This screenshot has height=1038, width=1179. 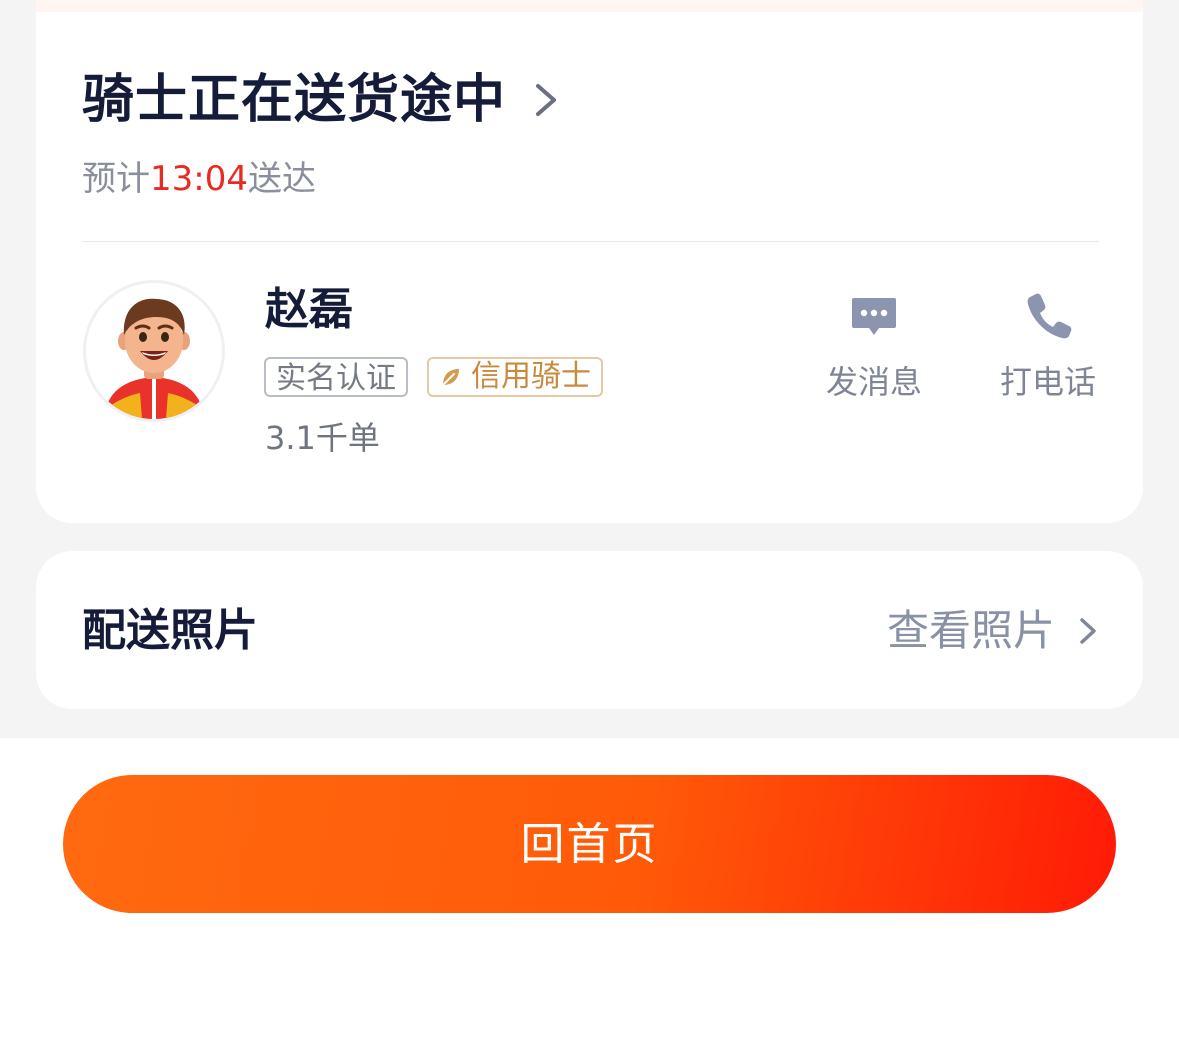 I want to click on delivery-photos-title: 配送照片, so click(x=170, y=630).